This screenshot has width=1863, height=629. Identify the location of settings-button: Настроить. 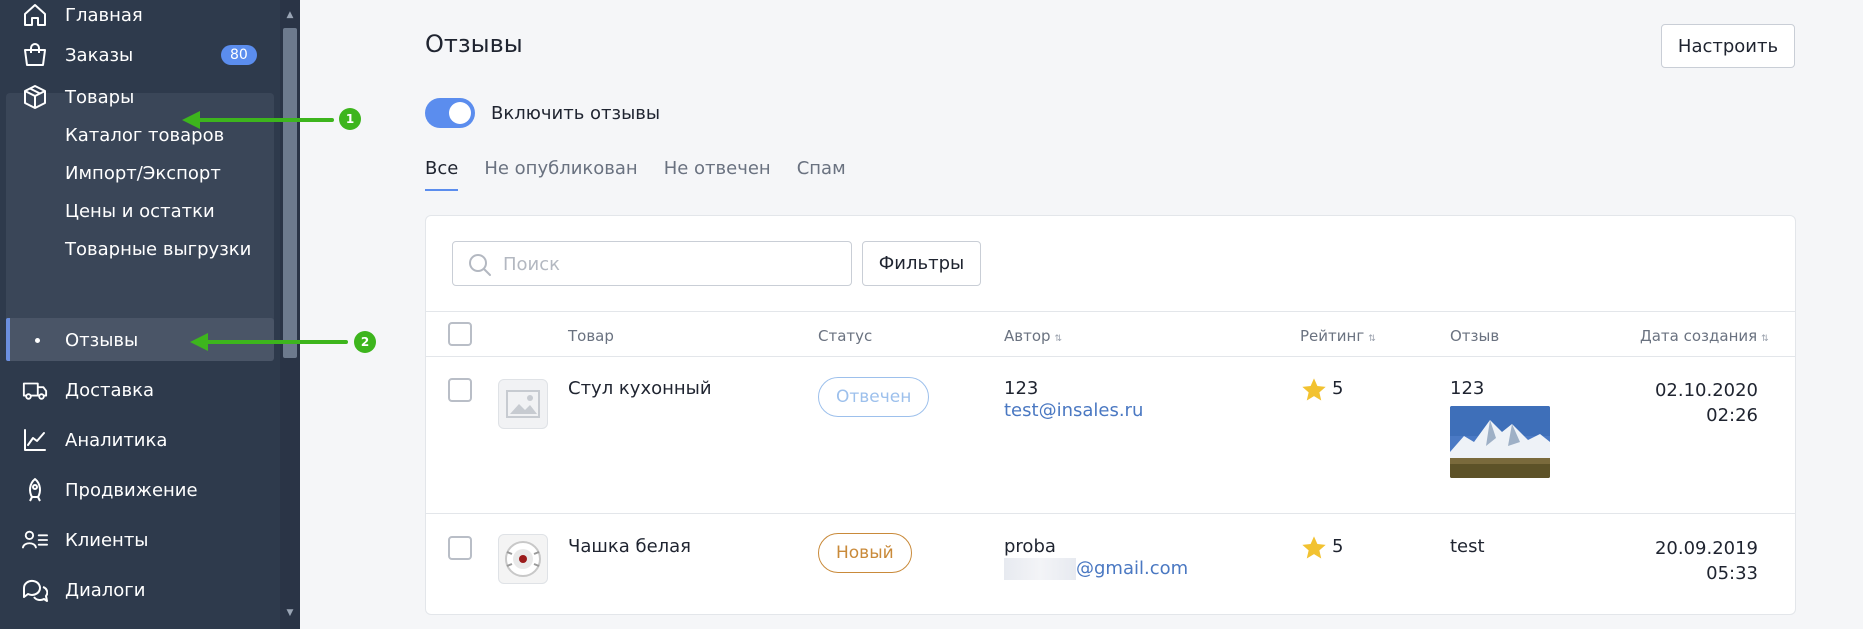
(1728, 46).